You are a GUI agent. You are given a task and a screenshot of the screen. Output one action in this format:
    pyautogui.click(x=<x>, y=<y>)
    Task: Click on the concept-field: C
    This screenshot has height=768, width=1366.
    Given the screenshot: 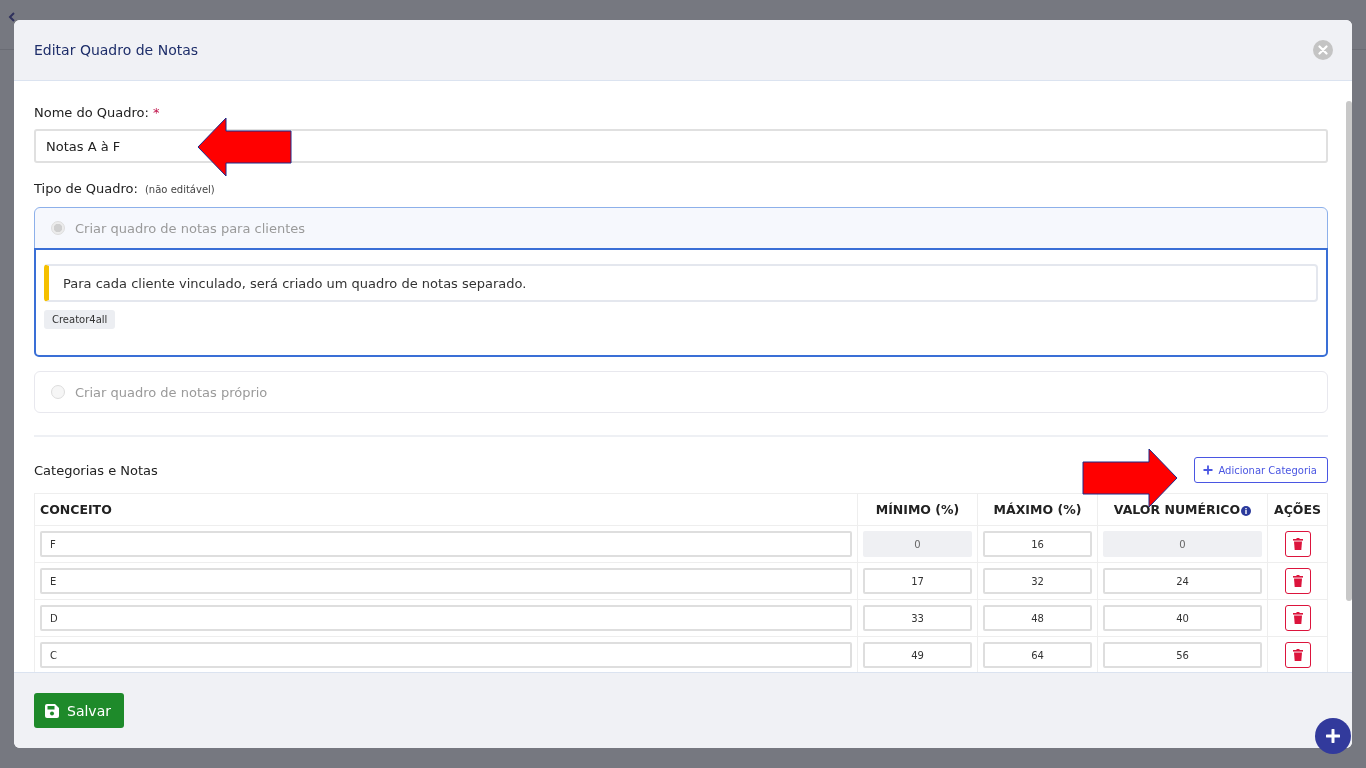 What is the action you would take?
    pyautogui.click(x=446, y=655)
    